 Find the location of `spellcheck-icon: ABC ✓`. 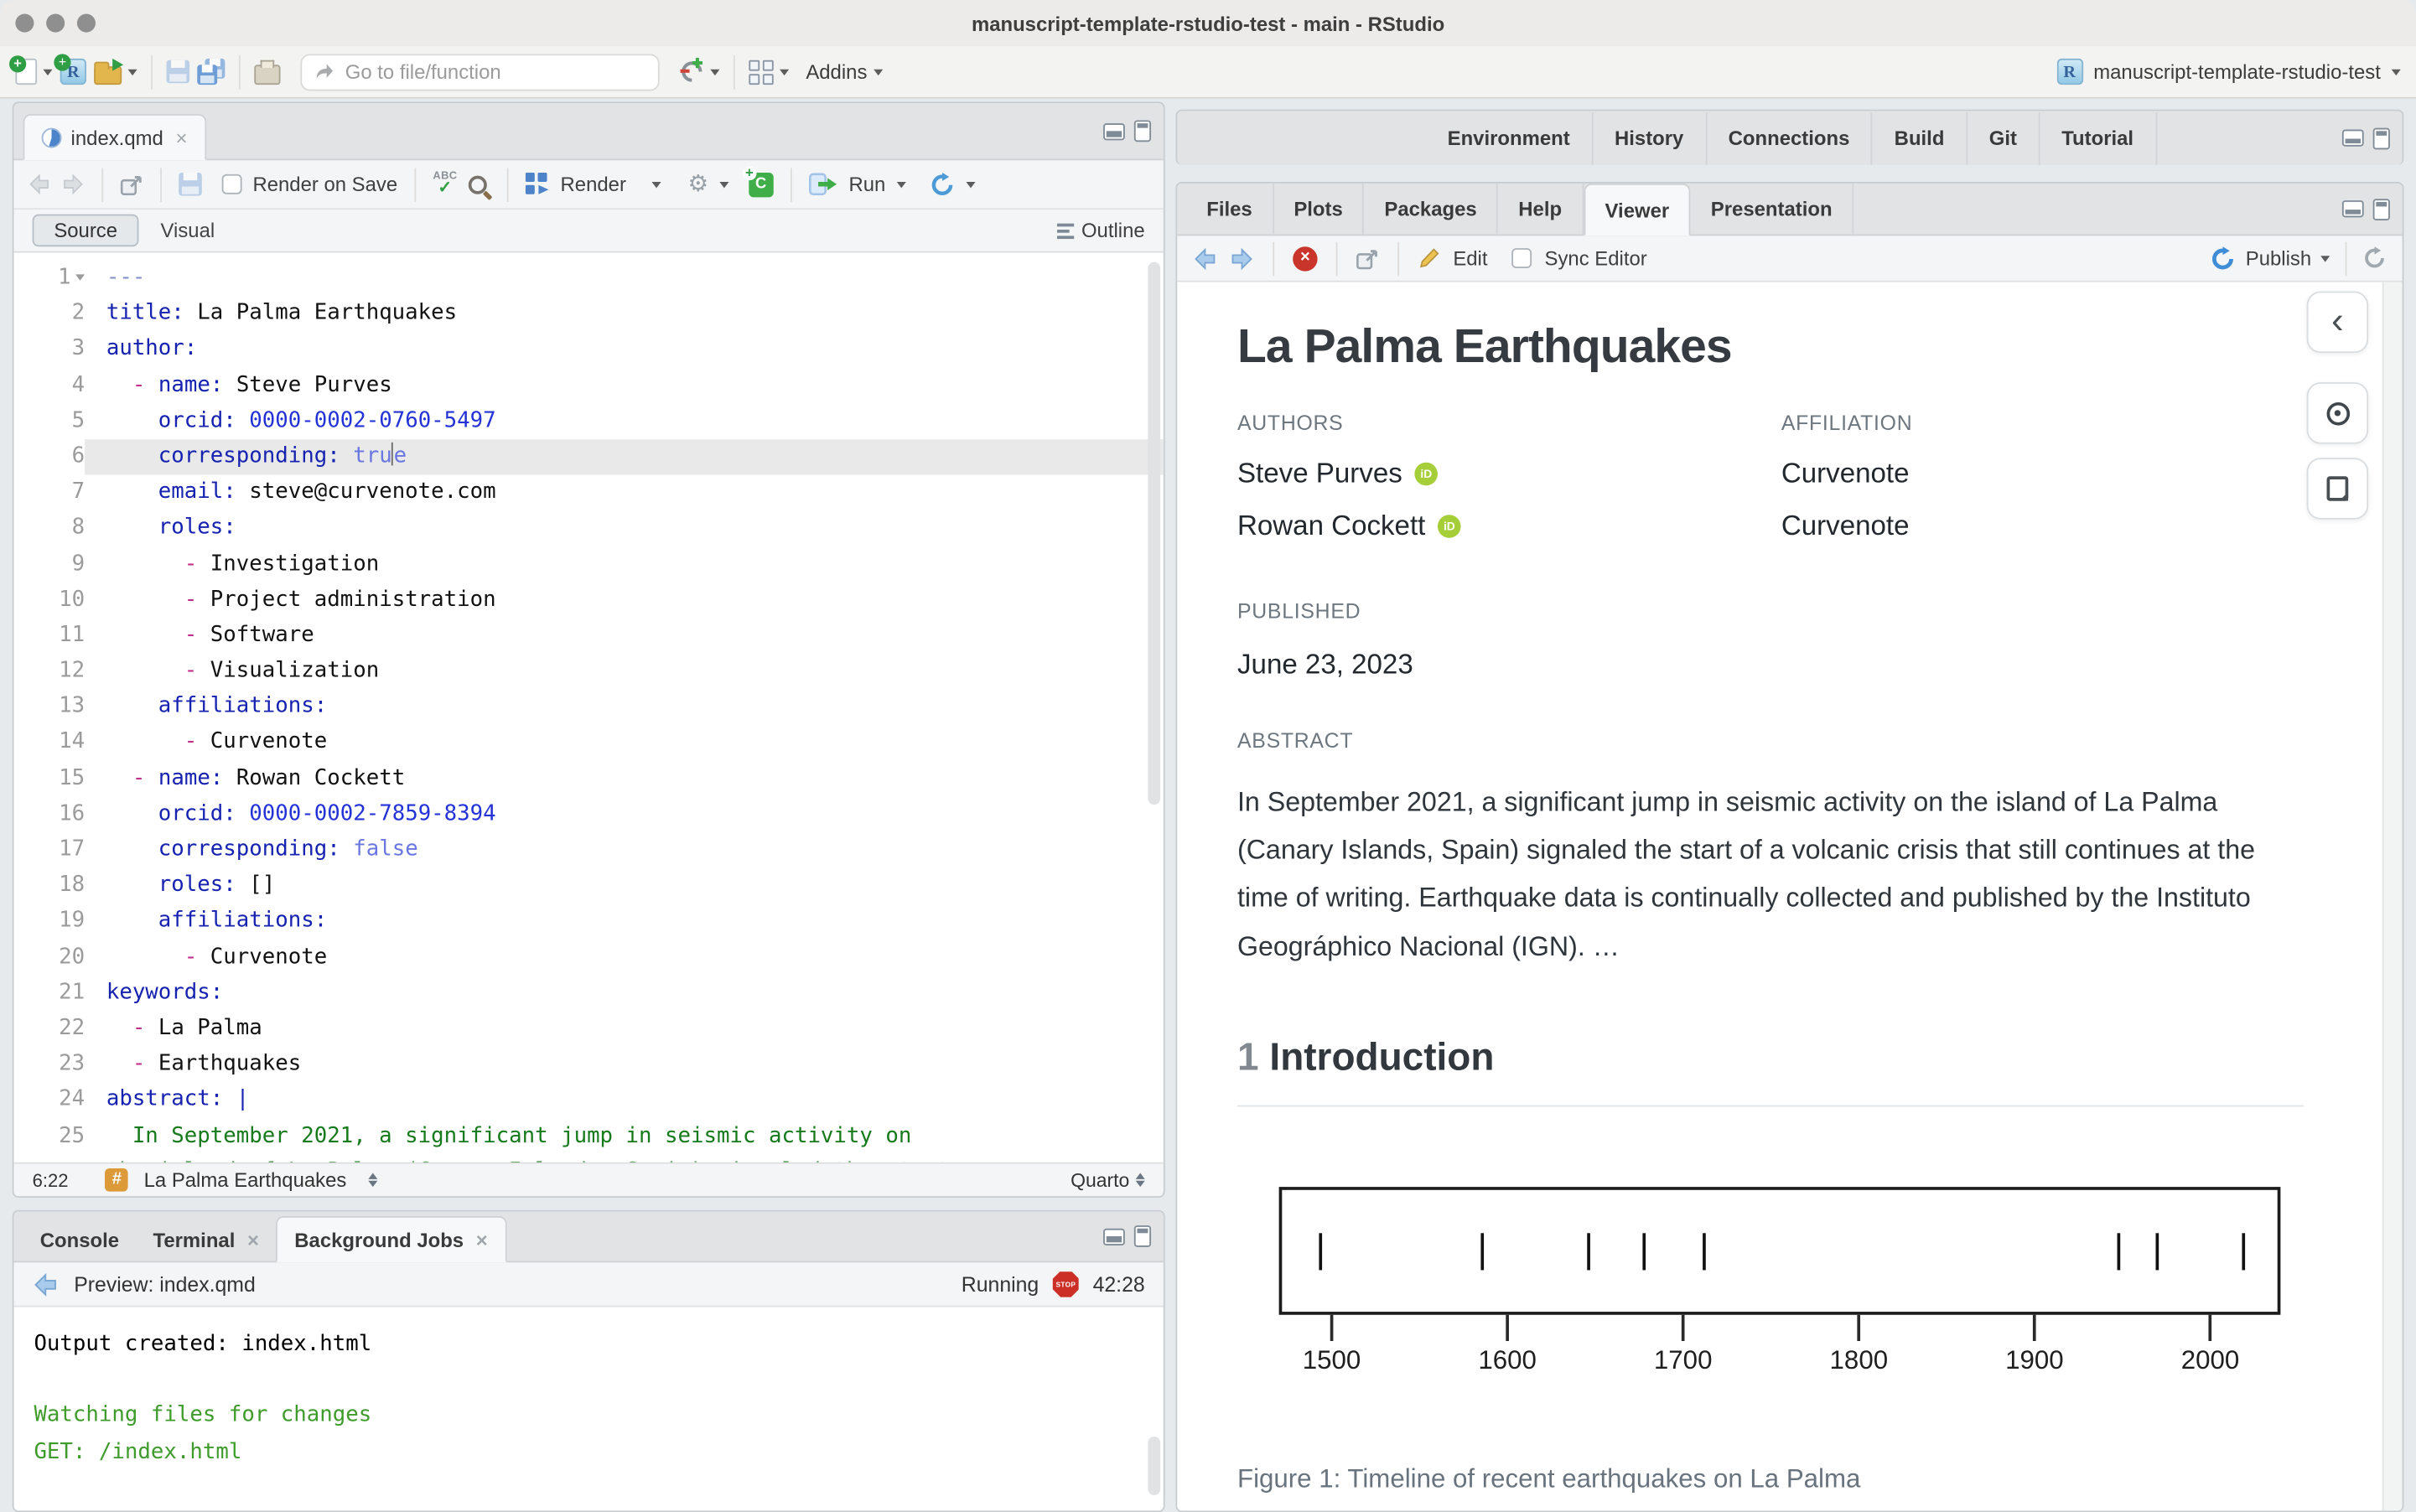

spellcheck-icon: ABC ✓ is located at coordinates (445, 184).